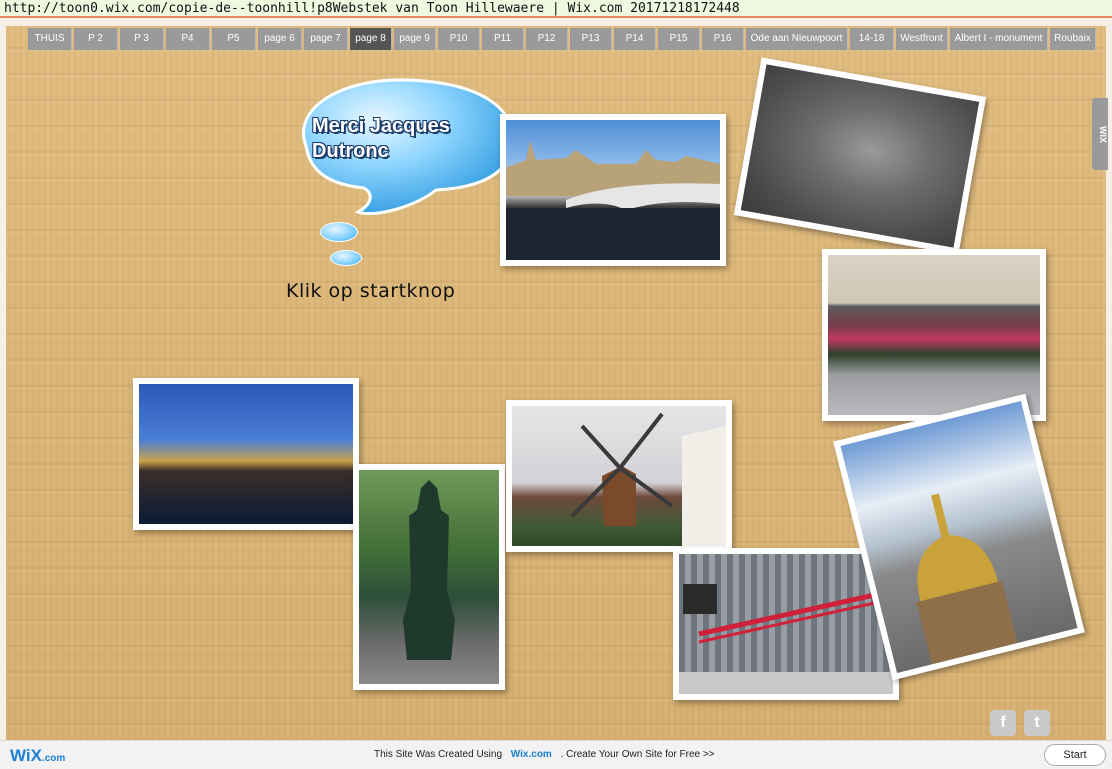  What do you see at coordinates (188, 39) in the screenshot?
I see `nav-item-p4: P4` at bounding box center [188, 39].